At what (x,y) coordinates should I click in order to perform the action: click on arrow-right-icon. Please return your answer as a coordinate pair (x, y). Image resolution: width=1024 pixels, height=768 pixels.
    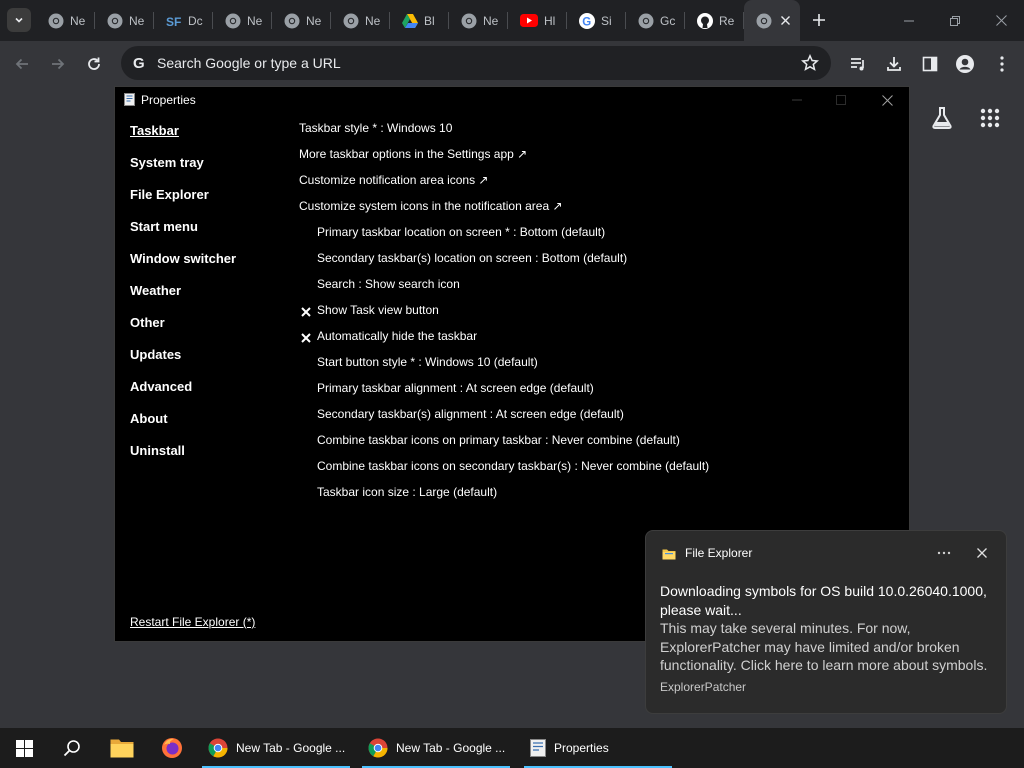
    Looking at the image, I should click on (58, 64).